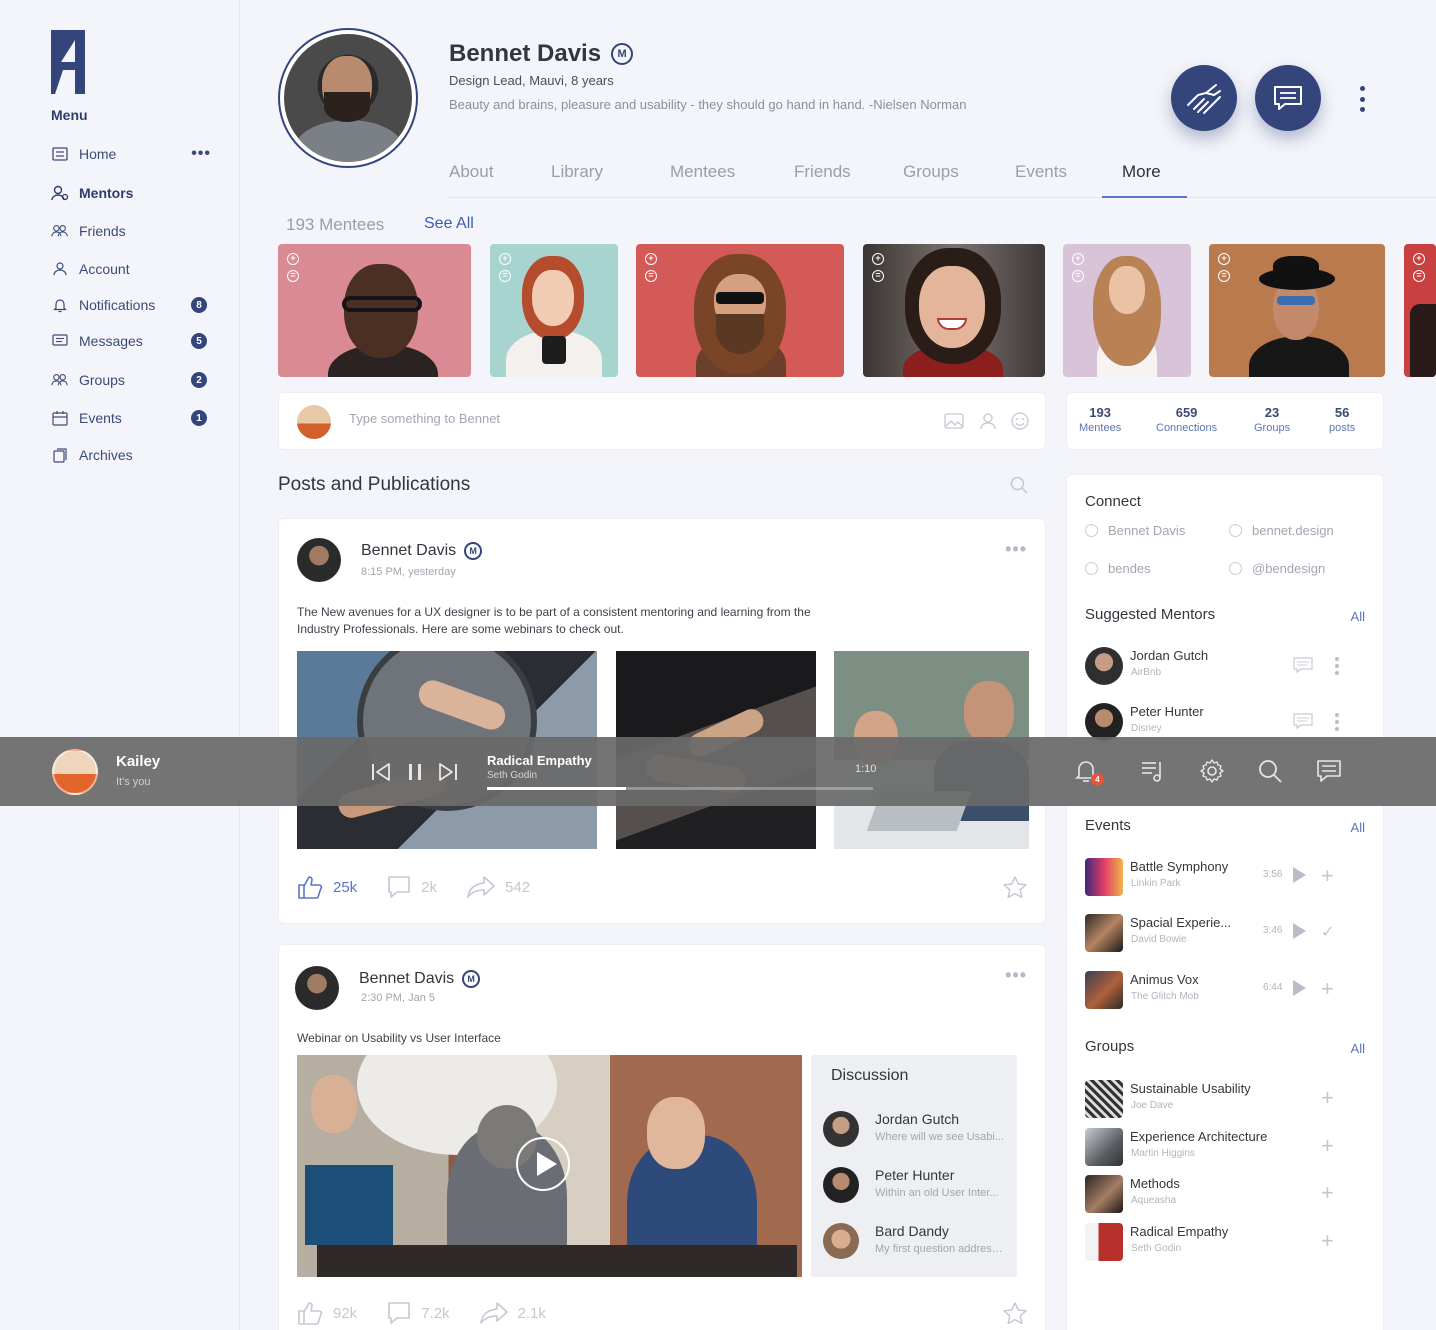  What do you see at coordinates (1358, 1048) in the screenshot?
I see `groups-all-link: All` at bounding box center [1358, 1048].